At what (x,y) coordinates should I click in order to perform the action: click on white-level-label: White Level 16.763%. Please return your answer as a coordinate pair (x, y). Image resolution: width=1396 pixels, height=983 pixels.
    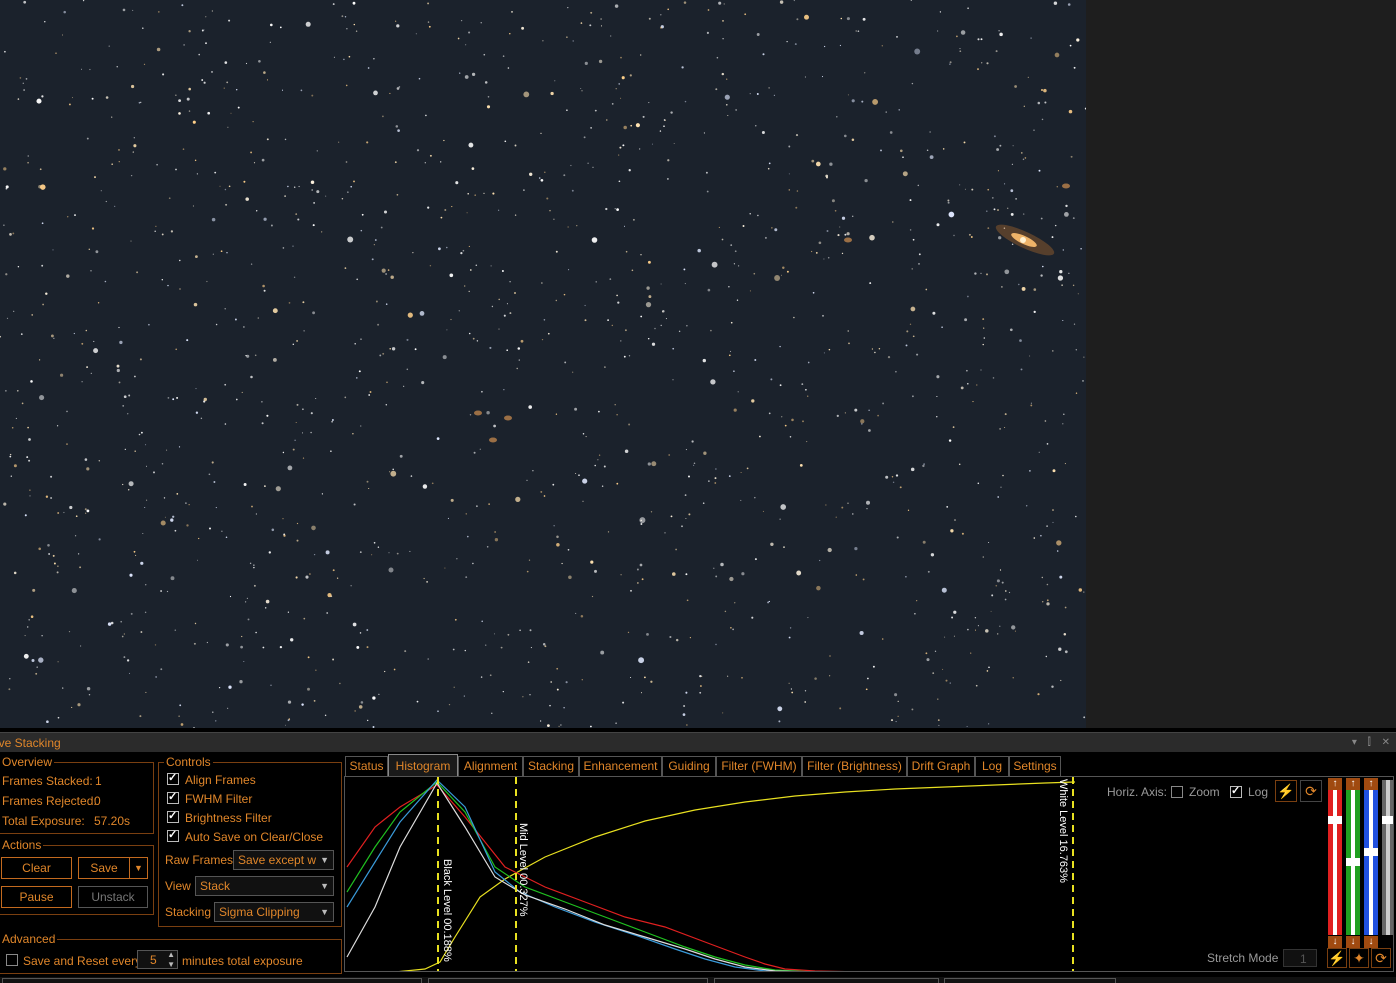
    Looking at the image, I should click on (1063, 831).